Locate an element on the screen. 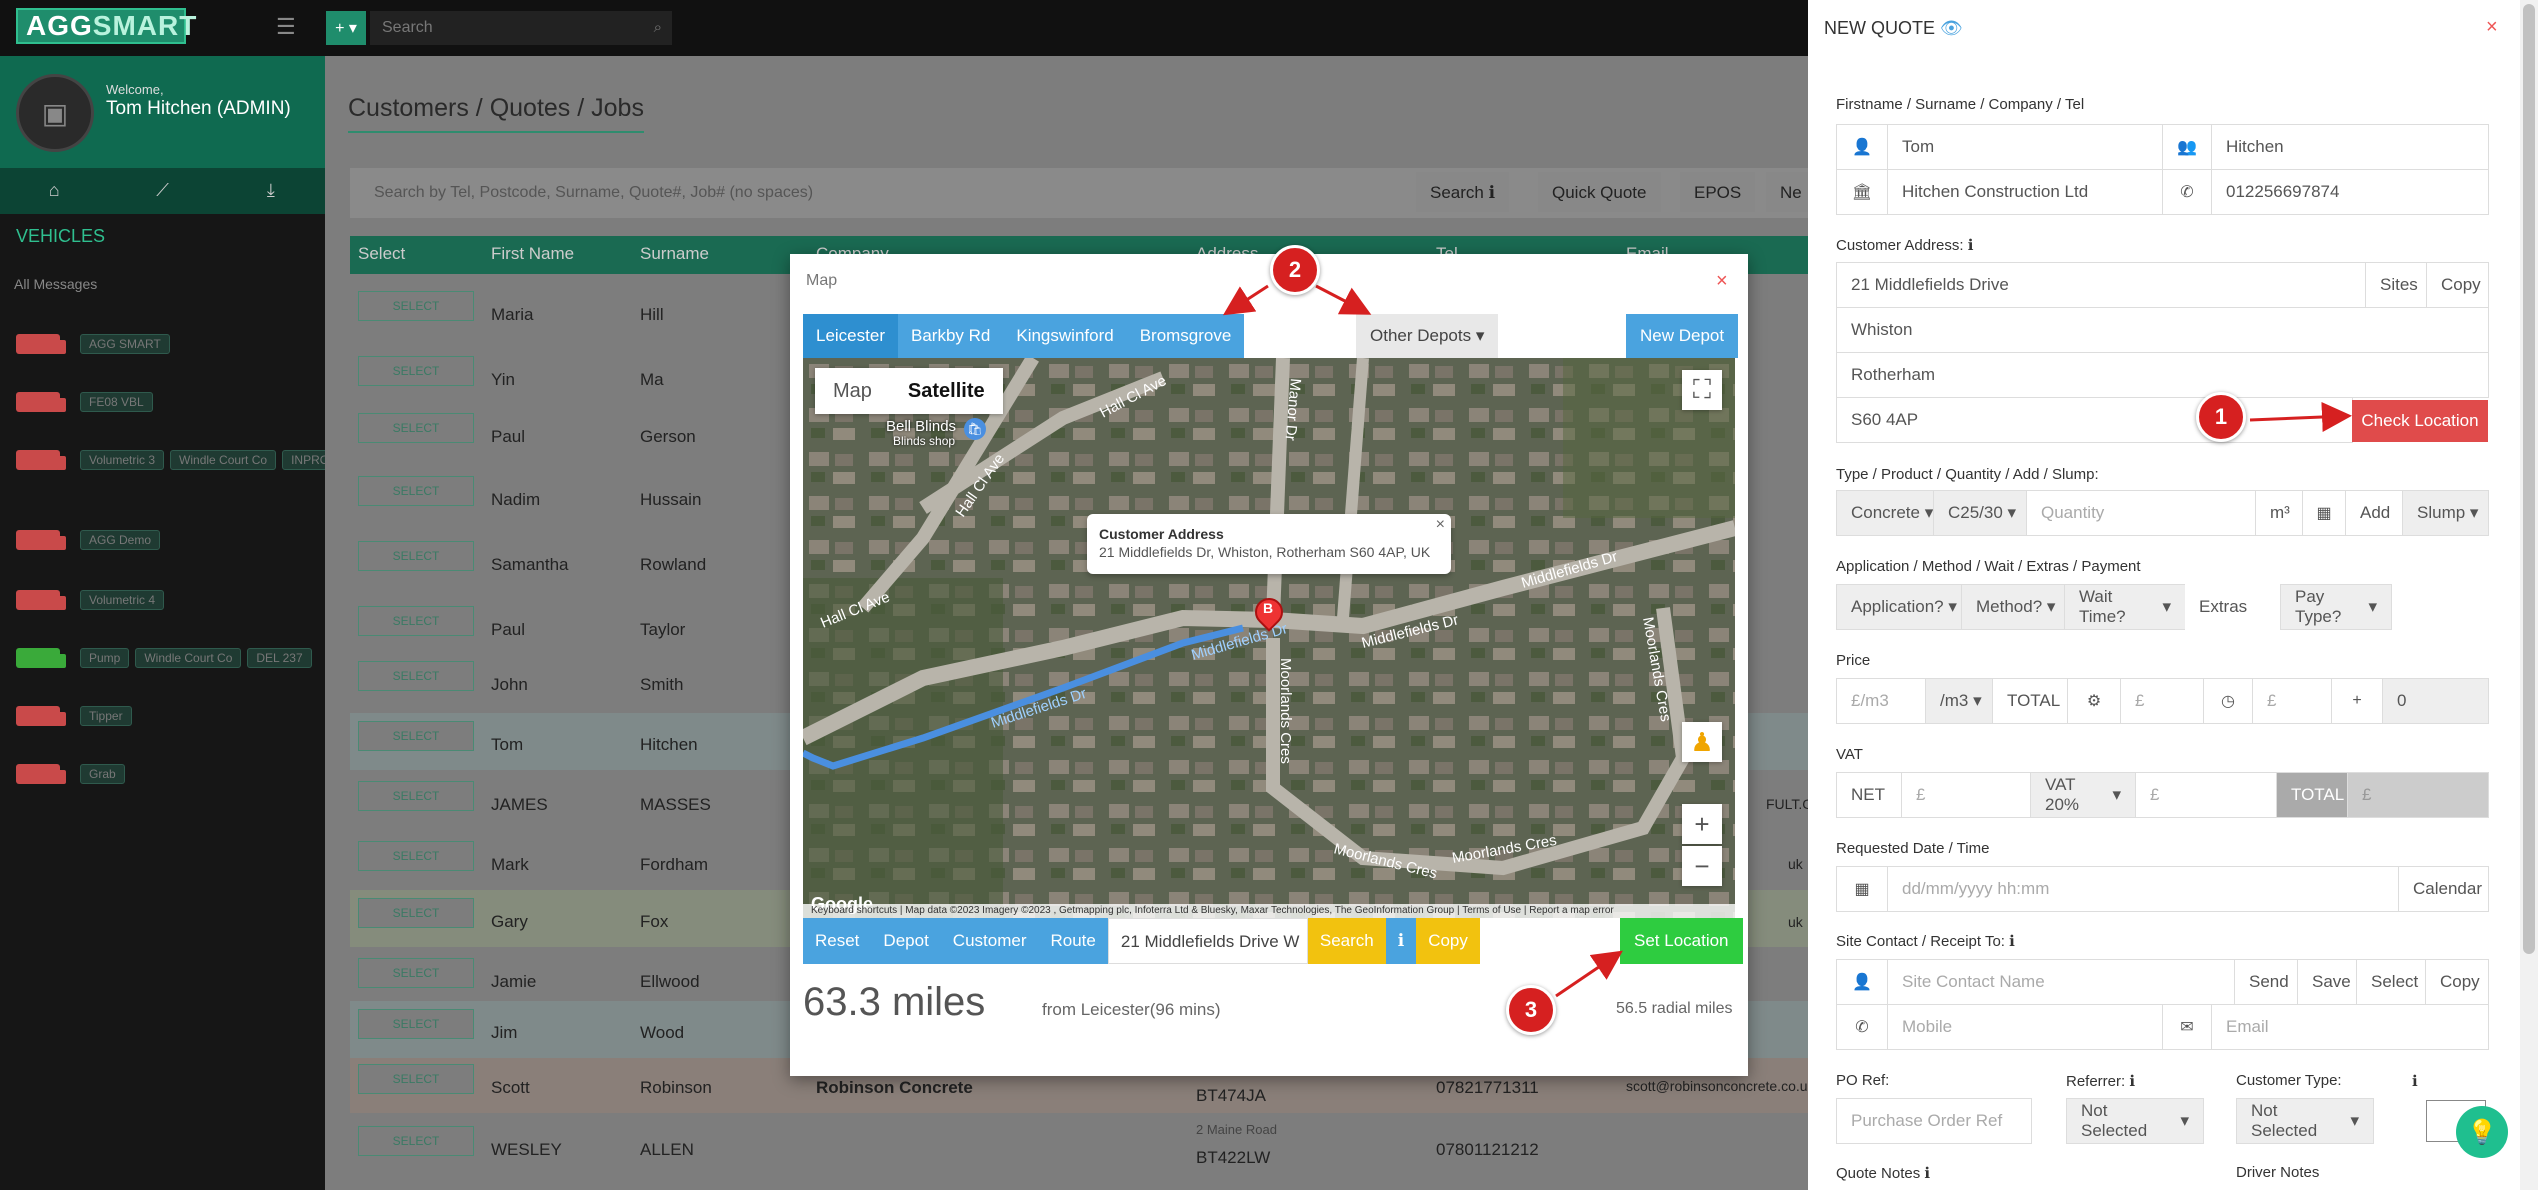 The image size is (2538, 1190). add-menu-button: + ▾ is located at coordinates (346, 28).